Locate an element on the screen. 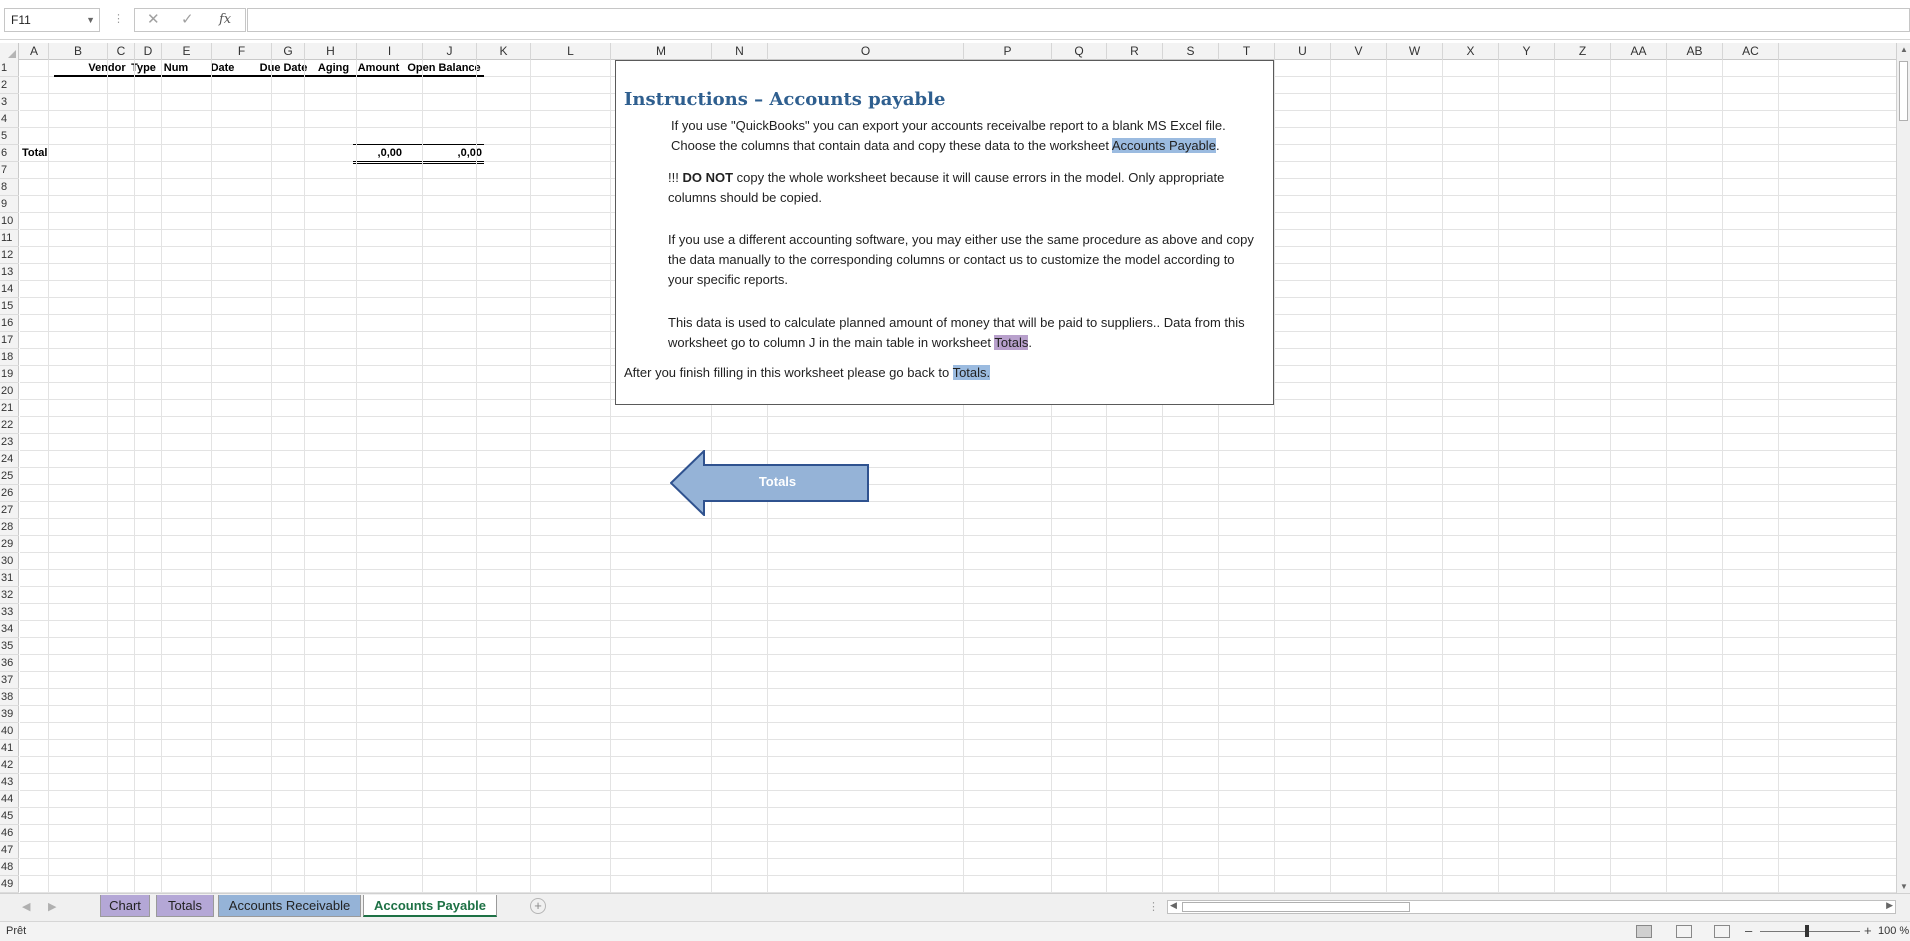  zoom-in-icon: + is located at coordinates (1868, 930).